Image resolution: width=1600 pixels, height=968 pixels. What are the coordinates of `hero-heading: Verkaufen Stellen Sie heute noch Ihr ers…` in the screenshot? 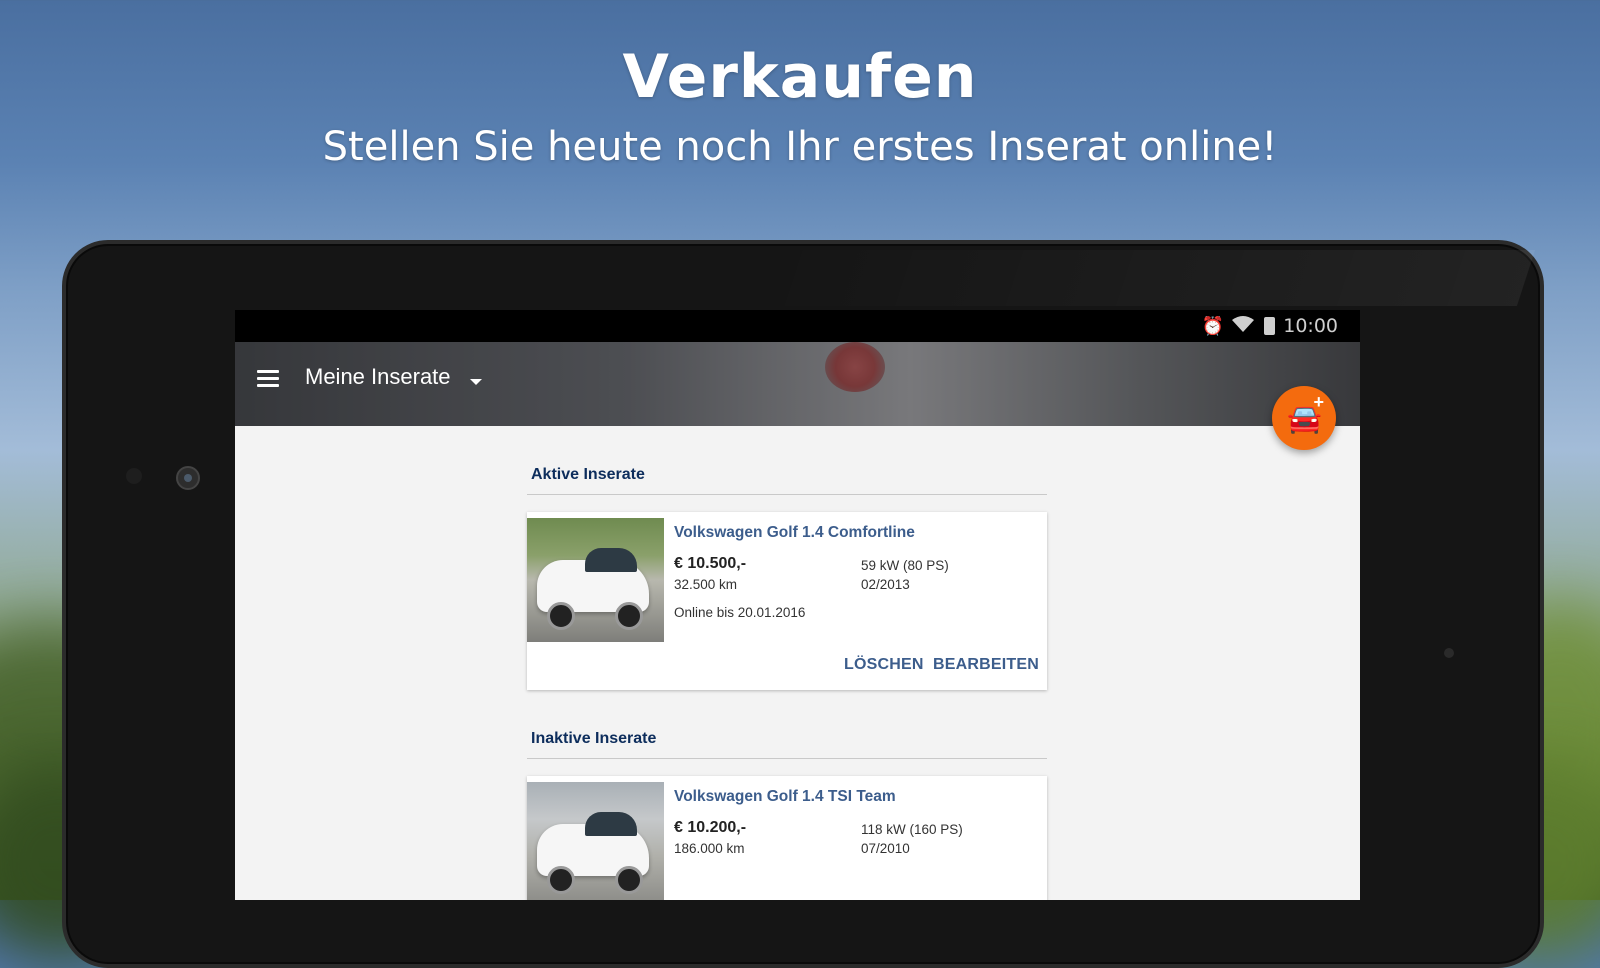 It's located at (800, 108).